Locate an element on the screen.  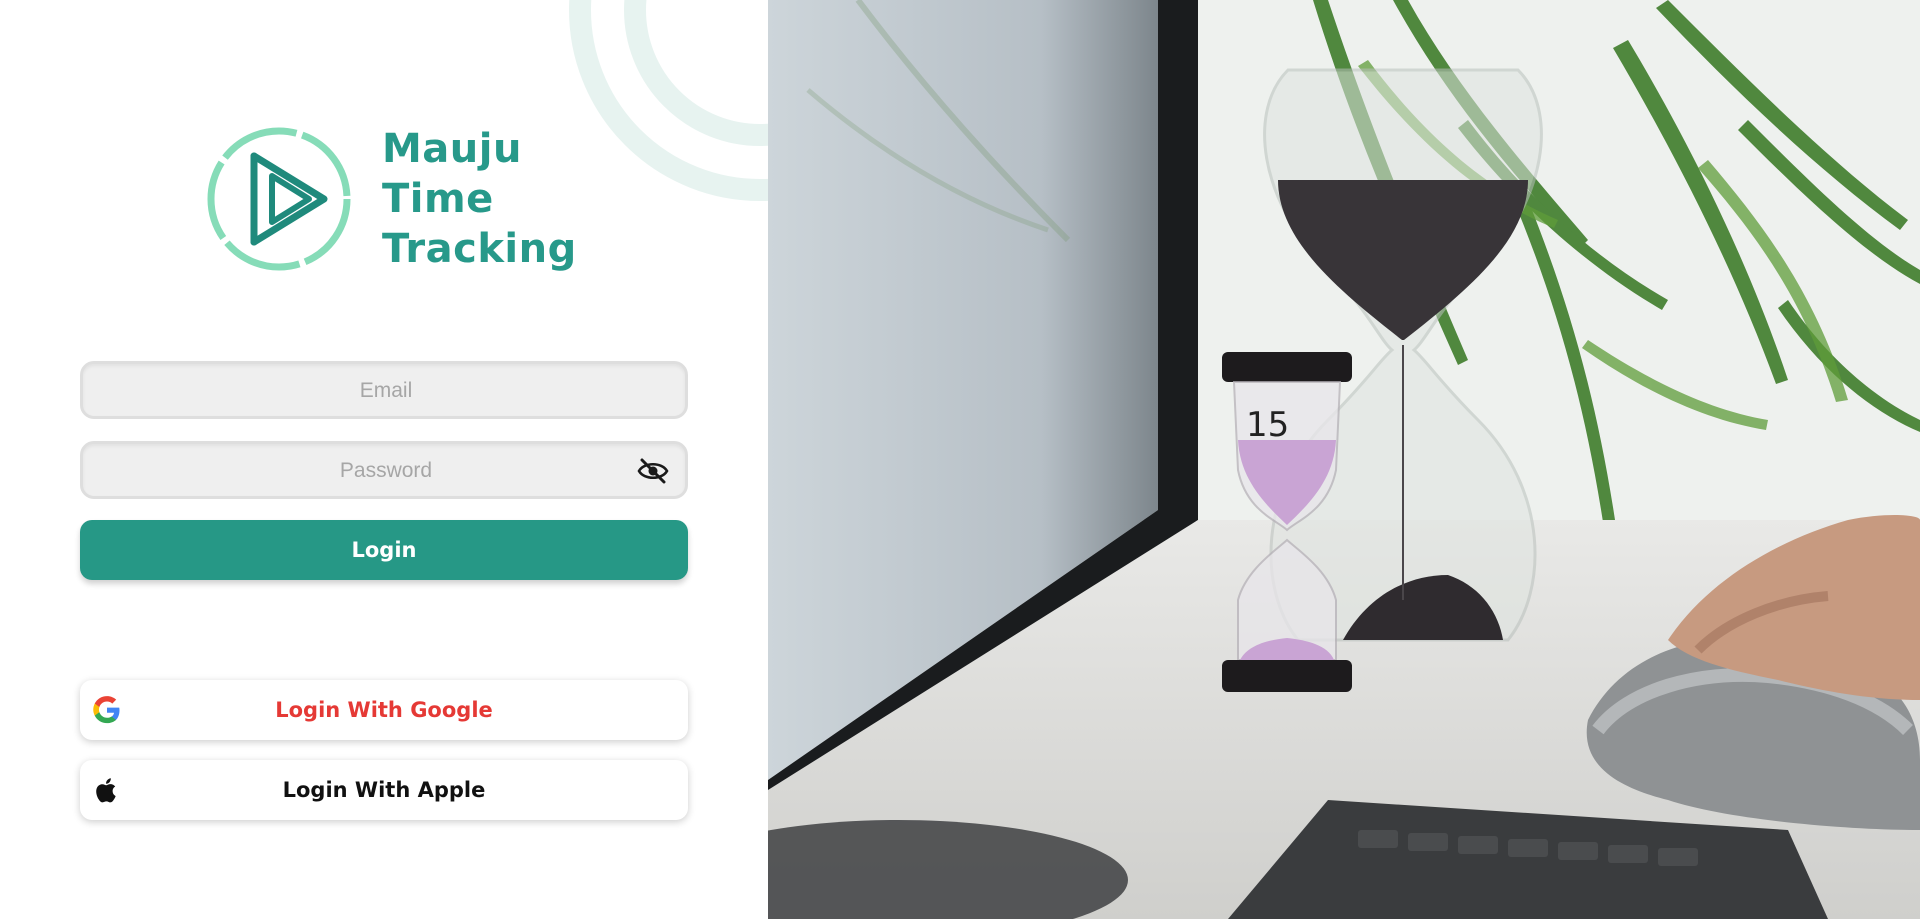
login-button-label: Login is located at coordinates (384, 550).